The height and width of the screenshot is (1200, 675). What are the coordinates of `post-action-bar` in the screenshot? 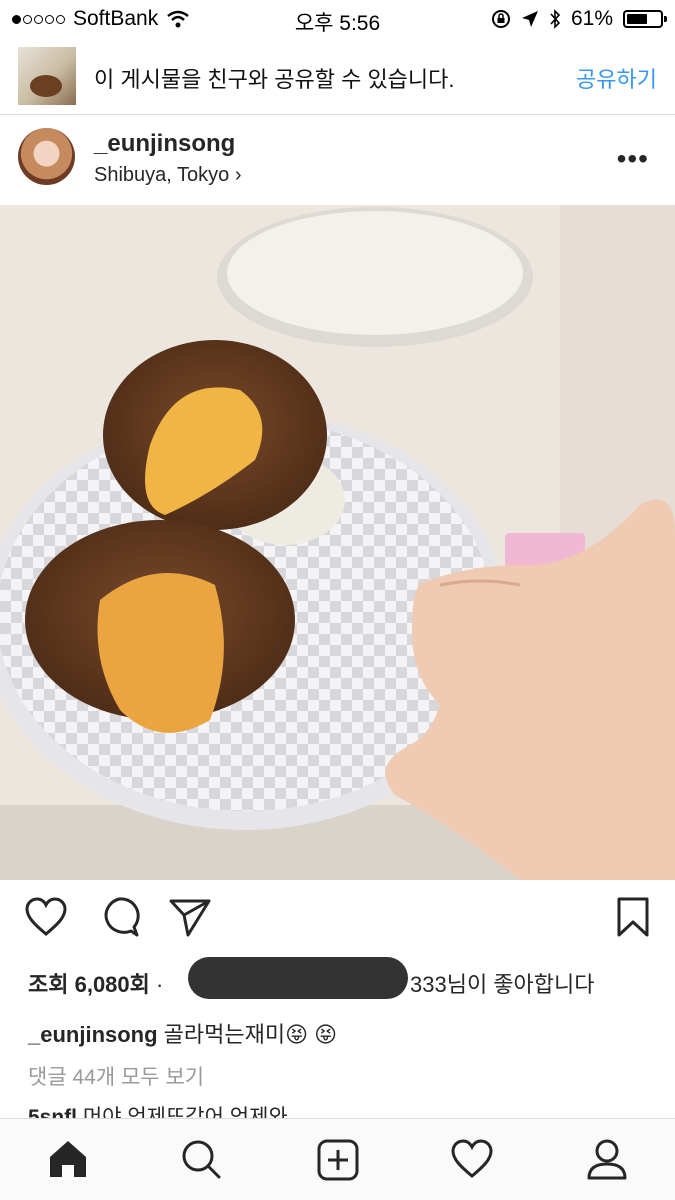 It's located at (337, 926).